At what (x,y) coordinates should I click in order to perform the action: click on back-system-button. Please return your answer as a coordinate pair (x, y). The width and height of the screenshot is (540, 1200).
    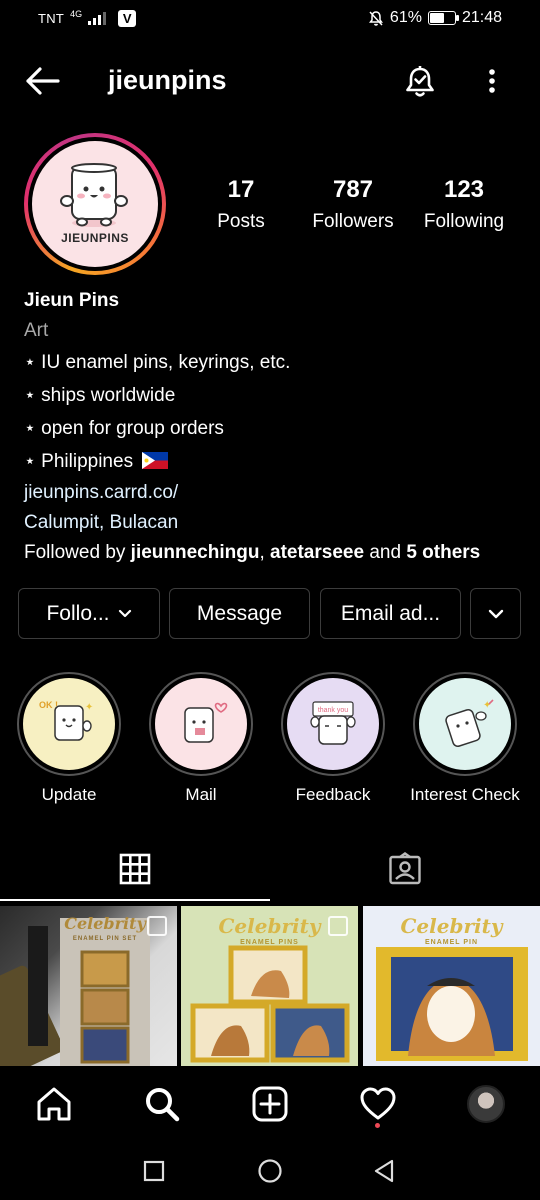
    Looking at the image, I should click on (384, 1171).